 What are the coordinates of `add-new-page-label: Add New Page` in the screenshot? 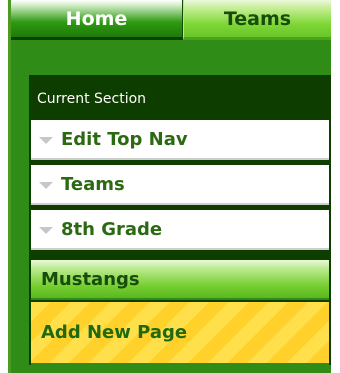 It's located at (114, 332).